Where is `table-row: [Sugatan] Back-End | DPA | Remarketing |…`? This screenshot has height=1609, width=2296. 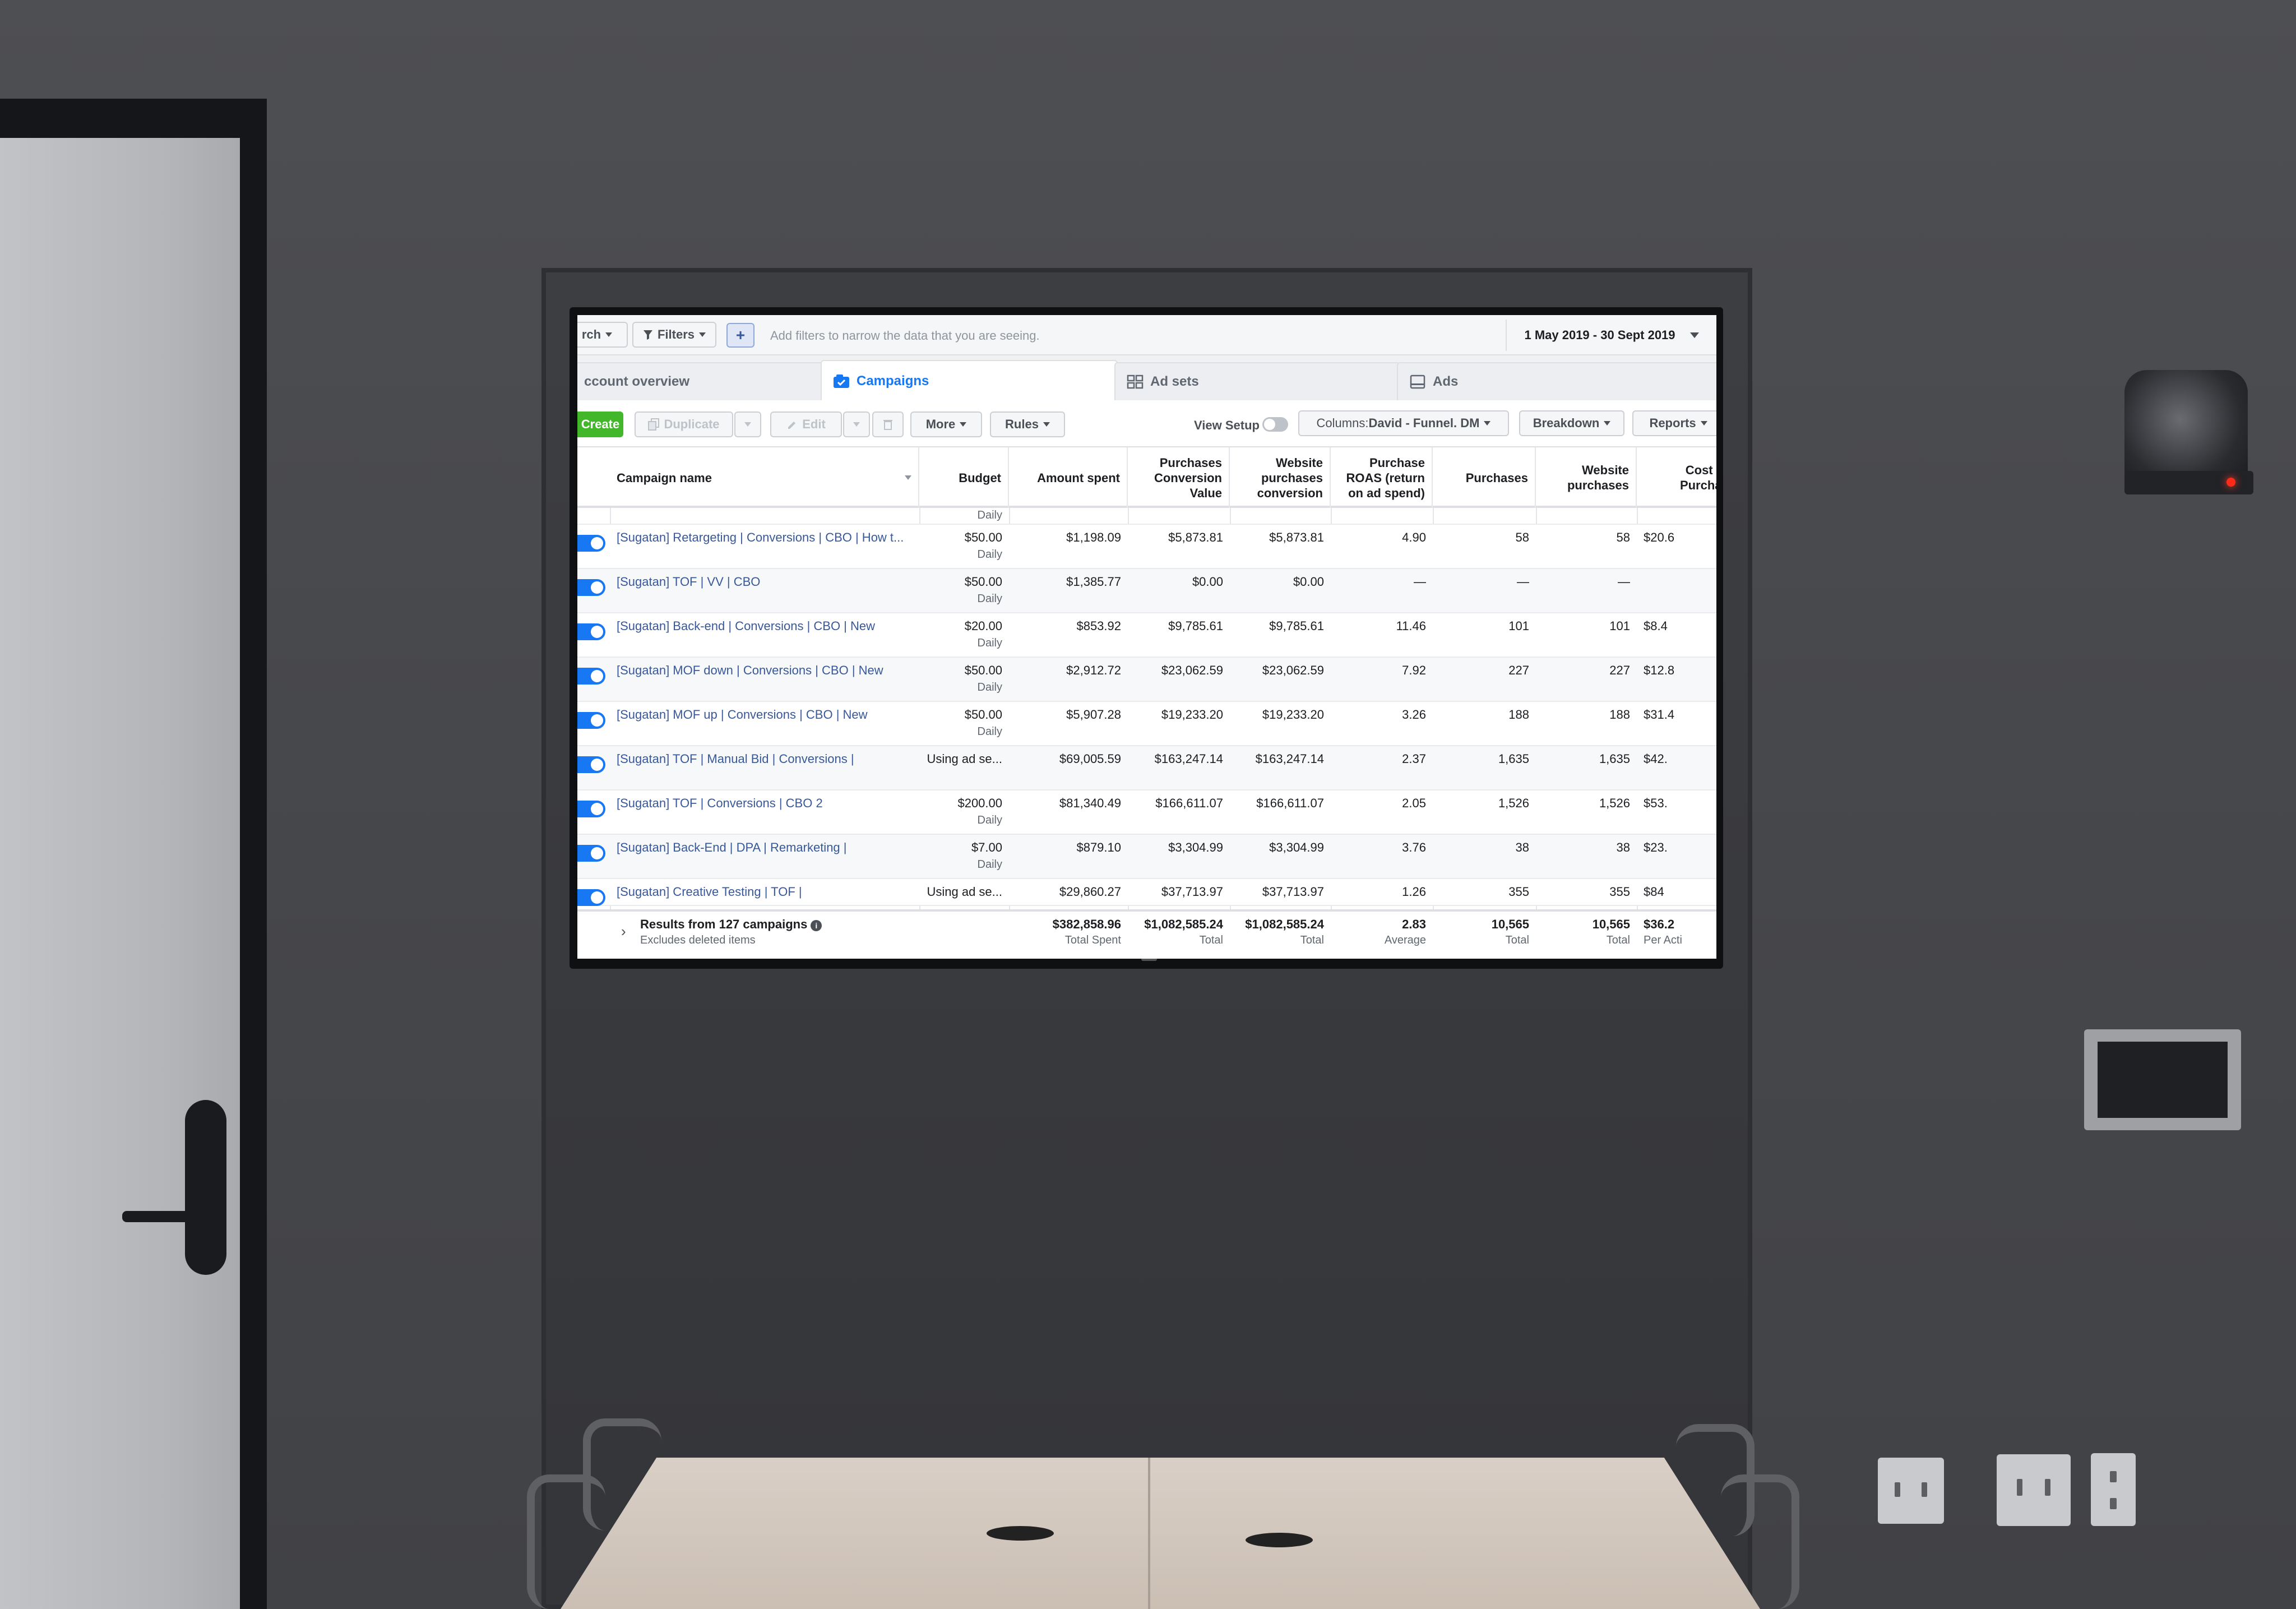 table-row: [Sugatan] Back-End | DPA | Remarketing |… is located at coordinates (1146, 857).